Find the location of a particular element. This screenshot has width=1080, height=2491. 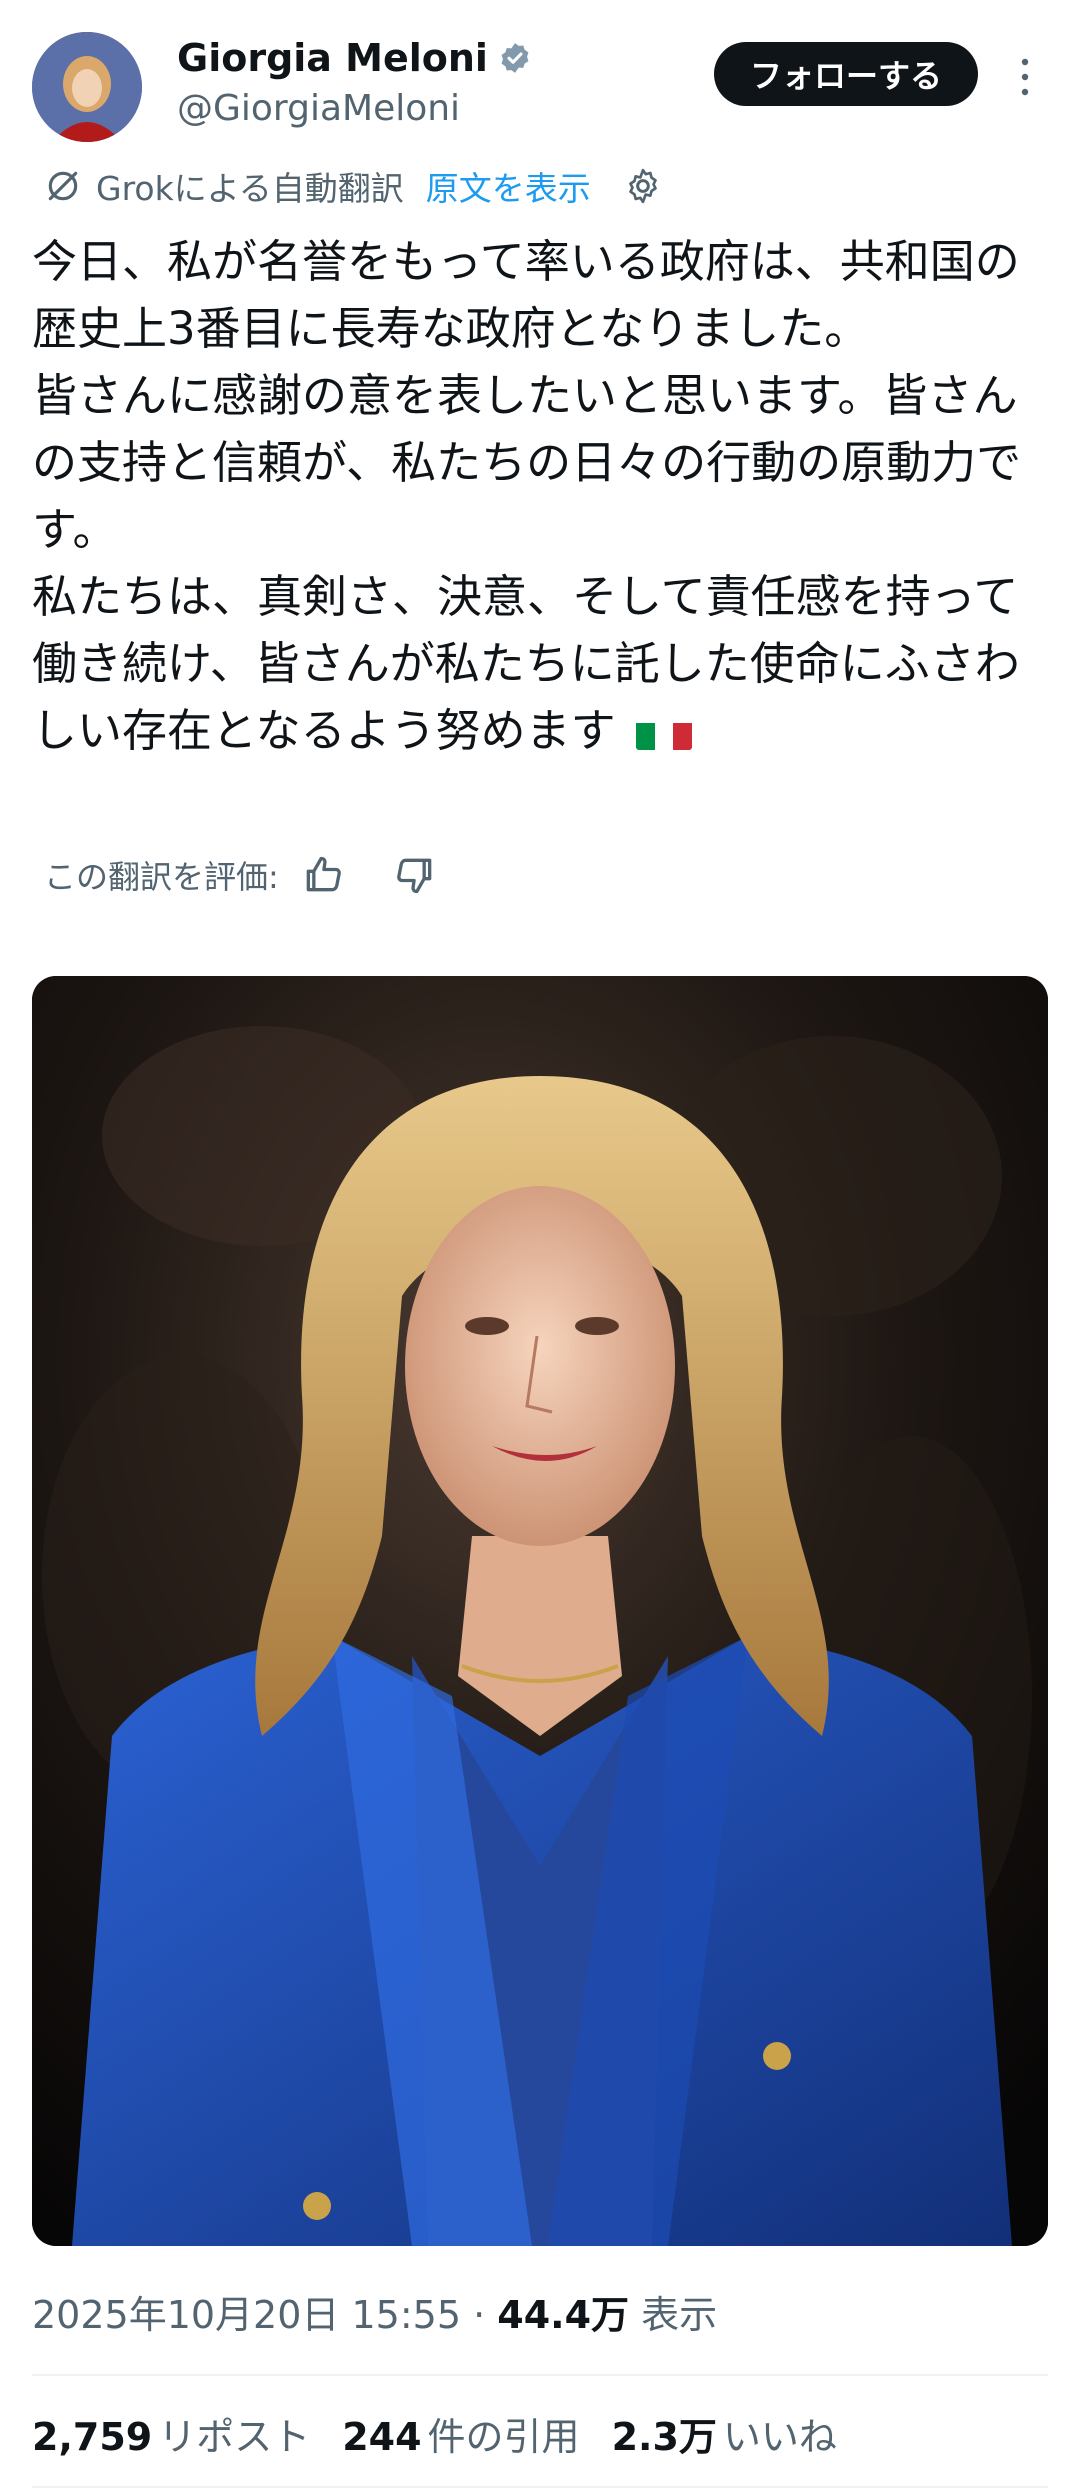

italy-flag-emoji is located at coordinates (663, 731).